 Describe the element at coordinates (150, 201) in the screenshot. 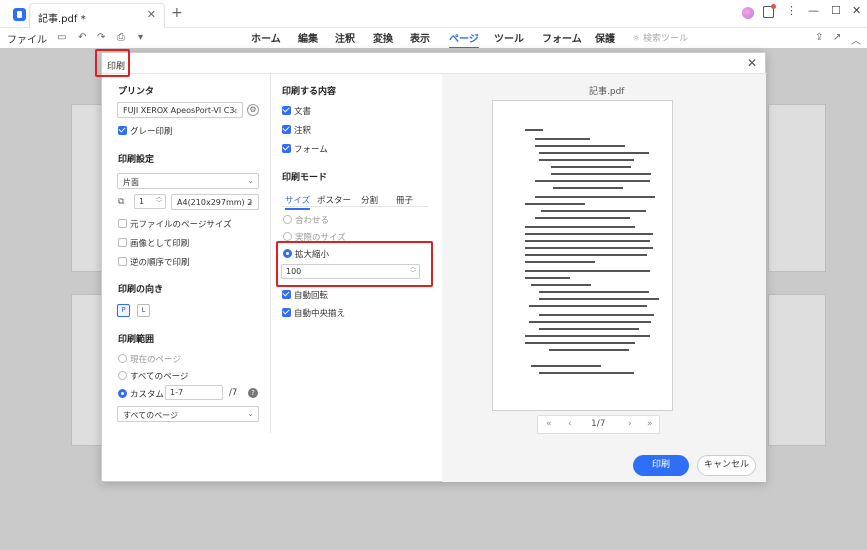

I see `copies-stepper: 1 ︿ ﹀` at that location.